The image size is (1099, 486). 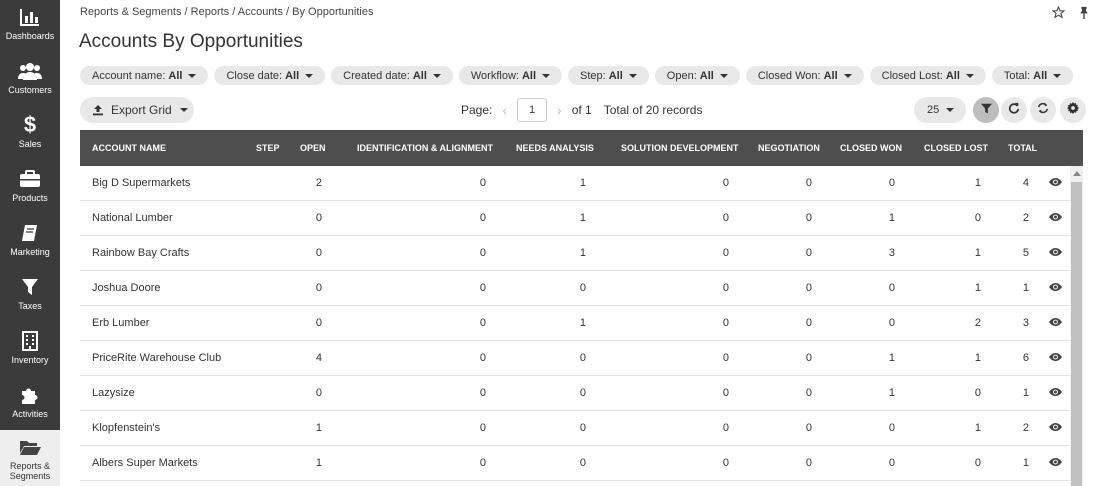 What do you see at coordinates (318, 428) in the screenshot?
I see `cell-open: 1` at bounding box center [318, 428].